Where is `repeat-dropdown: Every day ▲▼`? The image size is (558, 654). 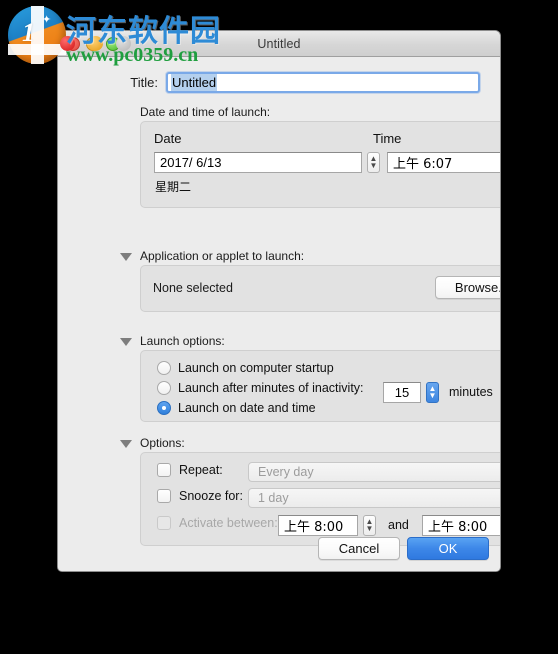
repeat-dropdown: Every day ▲▼ is located at coordinates (374, 472).